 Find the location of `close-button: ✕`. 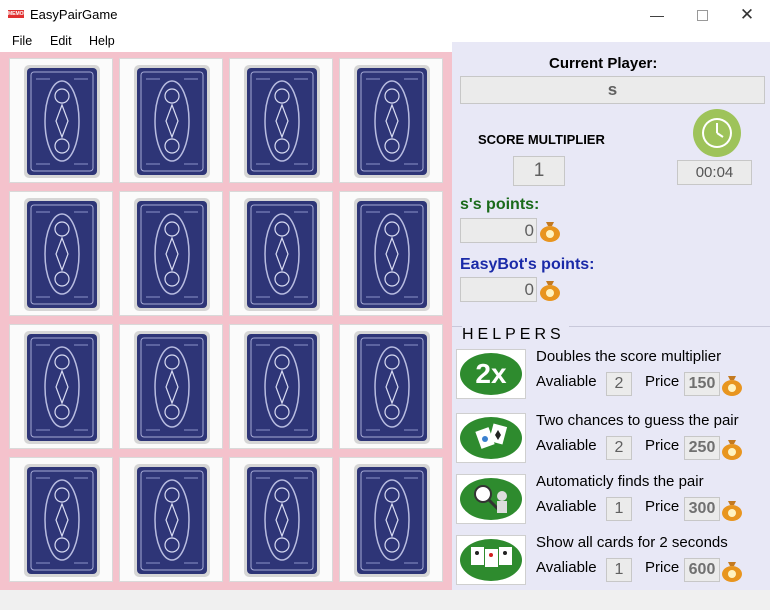

close-button: ✕ is located at coordinates (747, 15).